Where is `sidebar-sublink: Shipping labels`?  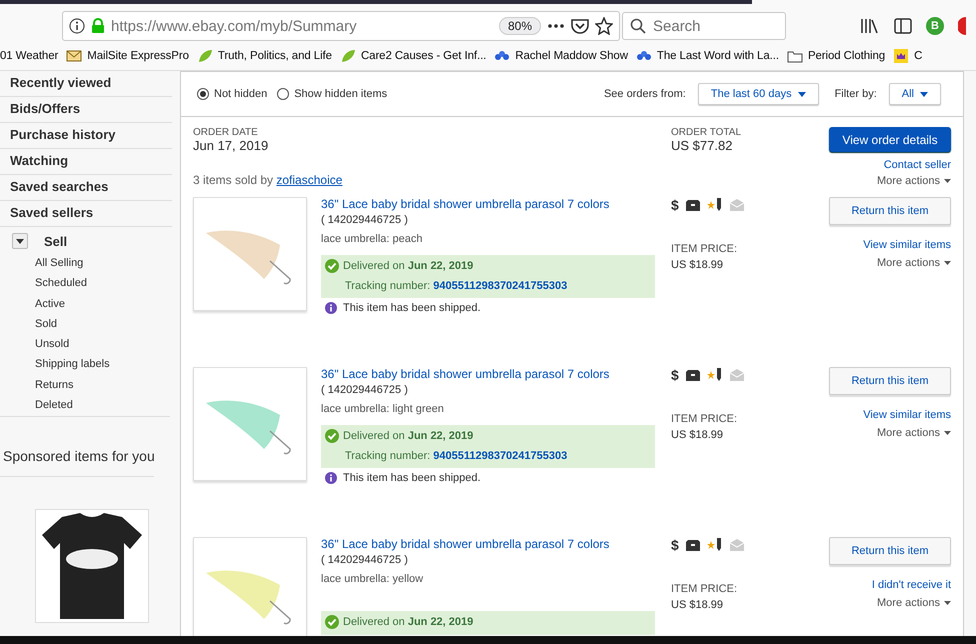 sidebar-sublink: Shipping labels is located at coordinates (85, 364).